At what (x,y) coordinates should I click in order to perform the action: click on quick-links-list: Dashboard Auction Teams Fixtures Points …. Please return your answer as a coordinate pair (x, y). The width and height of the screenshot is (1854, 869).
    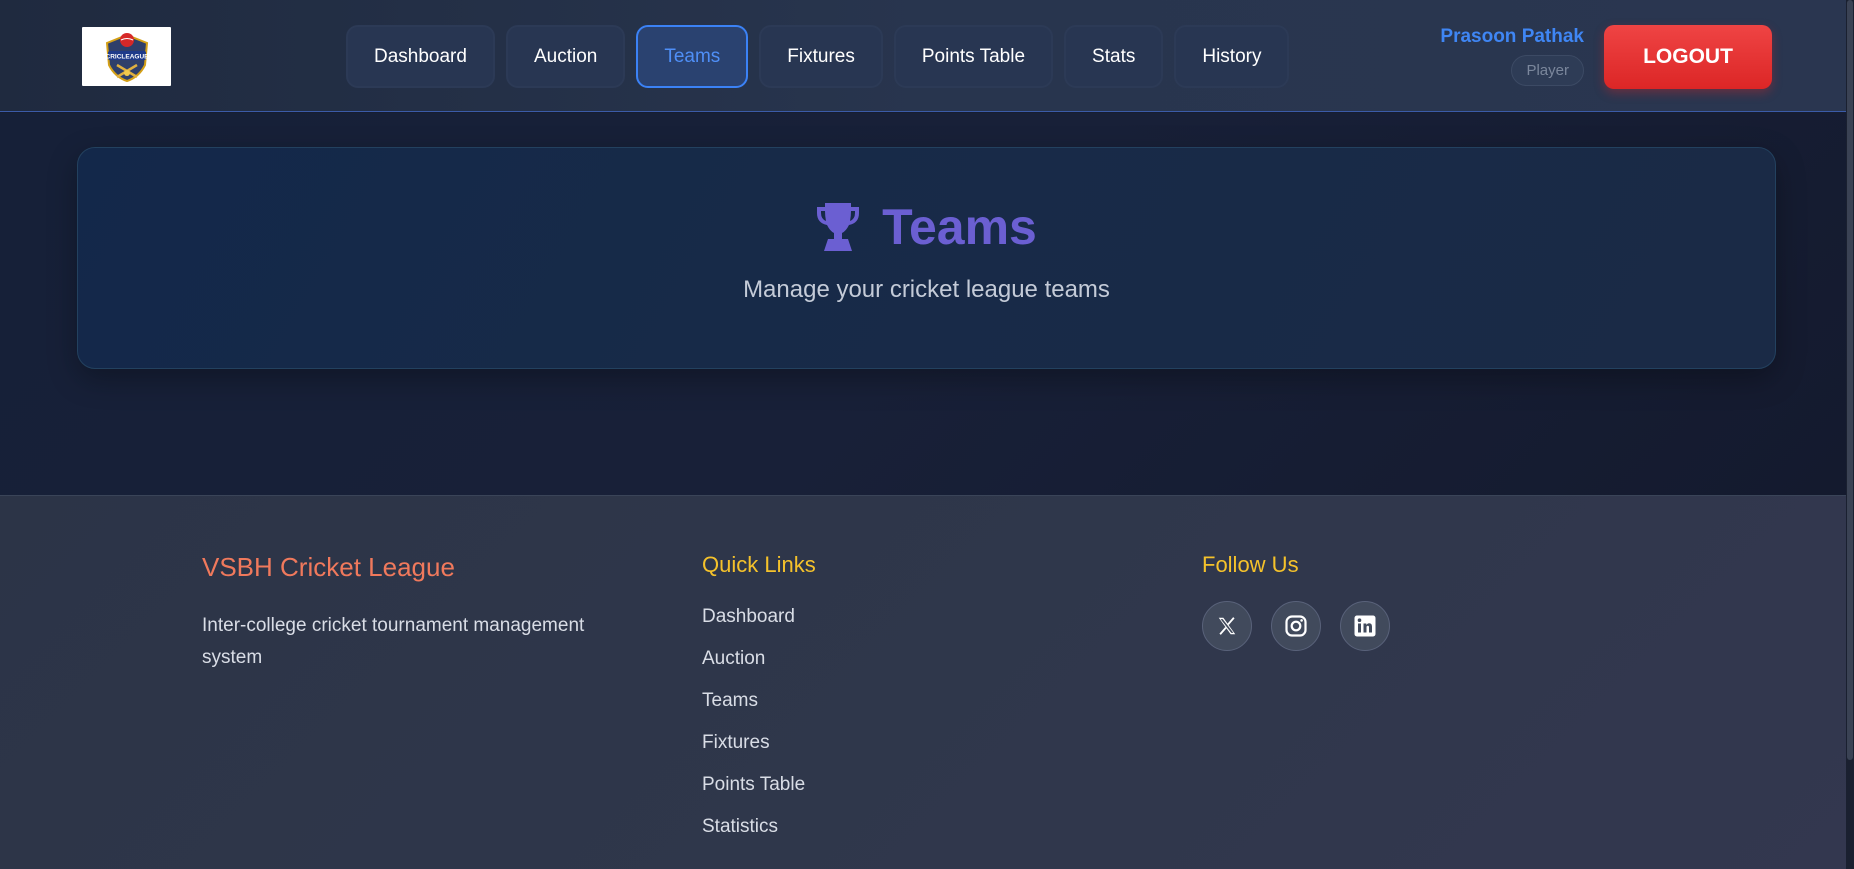
    Looking at the image, I should click on (753, 732).